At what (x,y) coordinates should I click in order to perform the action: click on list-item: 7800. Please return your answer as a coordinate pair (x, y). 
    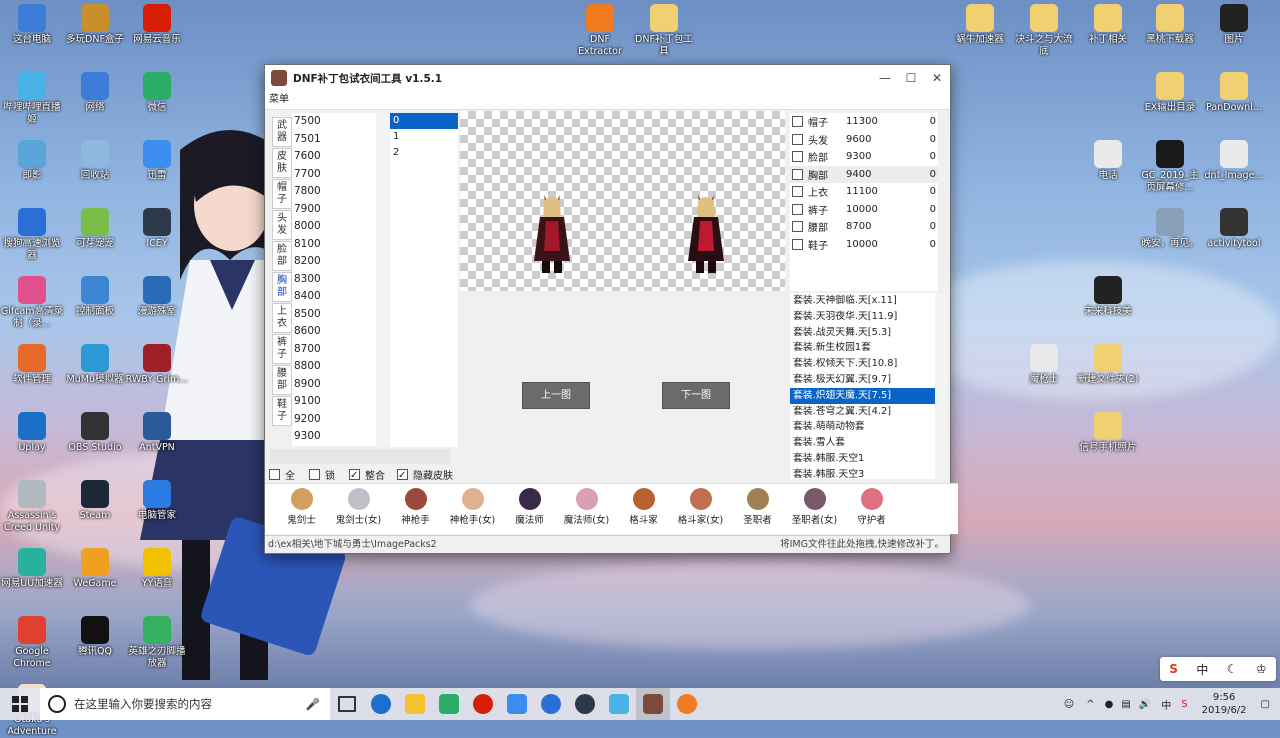
    Looking at the image, I should click on (334, 192).